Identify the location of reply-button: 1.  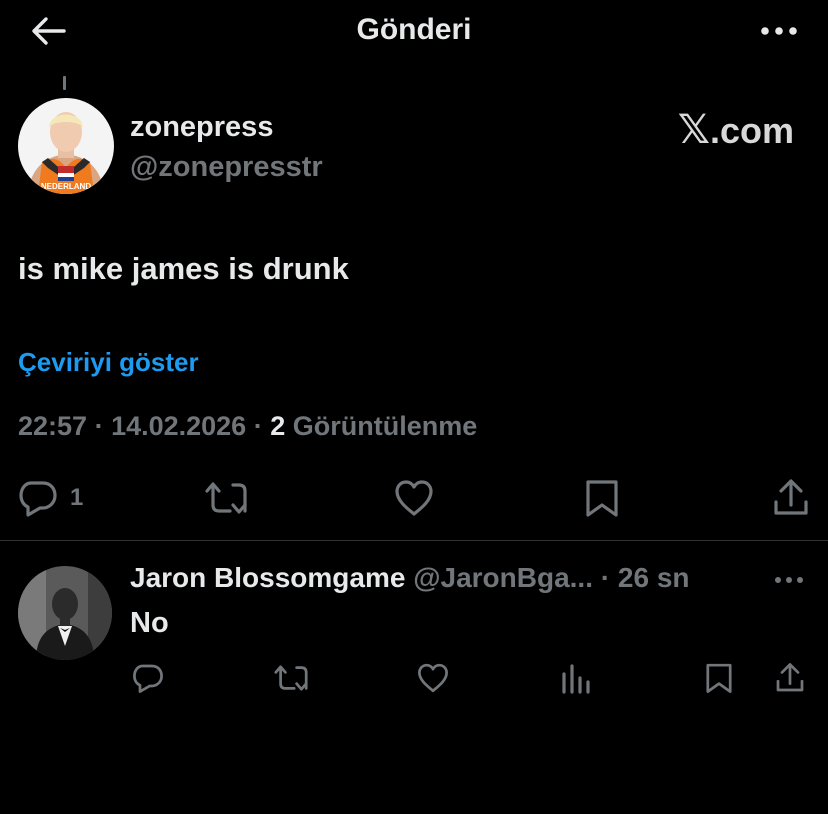
(50, 498).